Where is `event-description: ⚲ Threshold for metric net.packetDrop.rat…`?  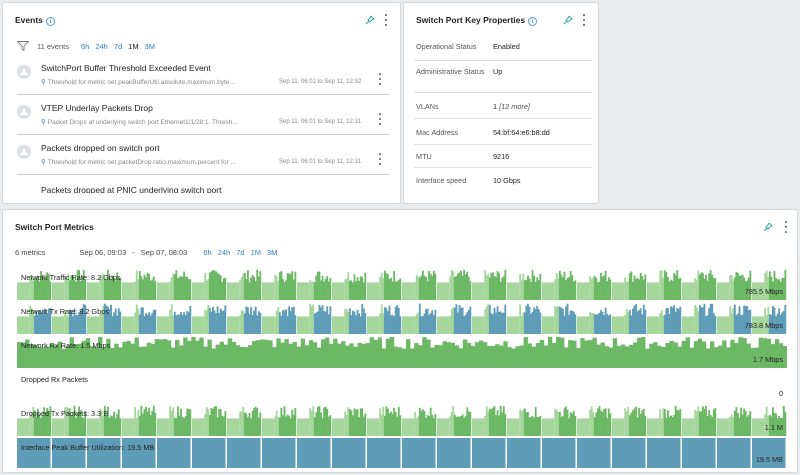
event-description: ⚲ Threshold for metric net.packetDrop.rat… is located at coordinates (138, 162).